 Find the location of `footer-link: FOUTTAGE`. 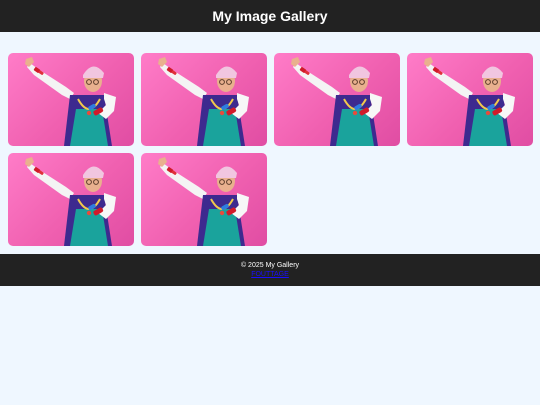

footer-link: FOUTTAGE is located at coordinates (270, 274).